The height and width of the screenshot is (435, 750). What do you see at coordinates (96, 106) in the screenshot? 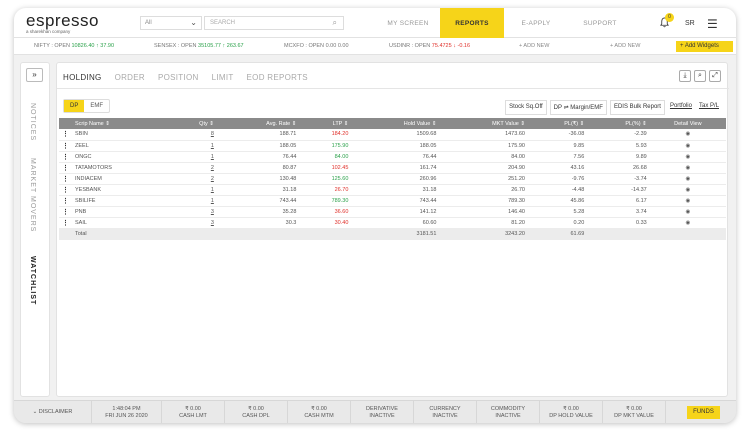
I see `segment-emf: EMF` at bounding box center [96, 106].